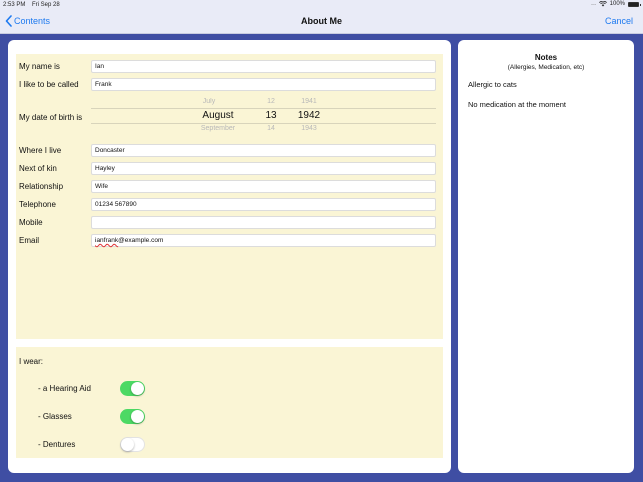  Describe the element at coordinates (31, 361) in the screenshot. I see `wear-title: I wear:` at that location.